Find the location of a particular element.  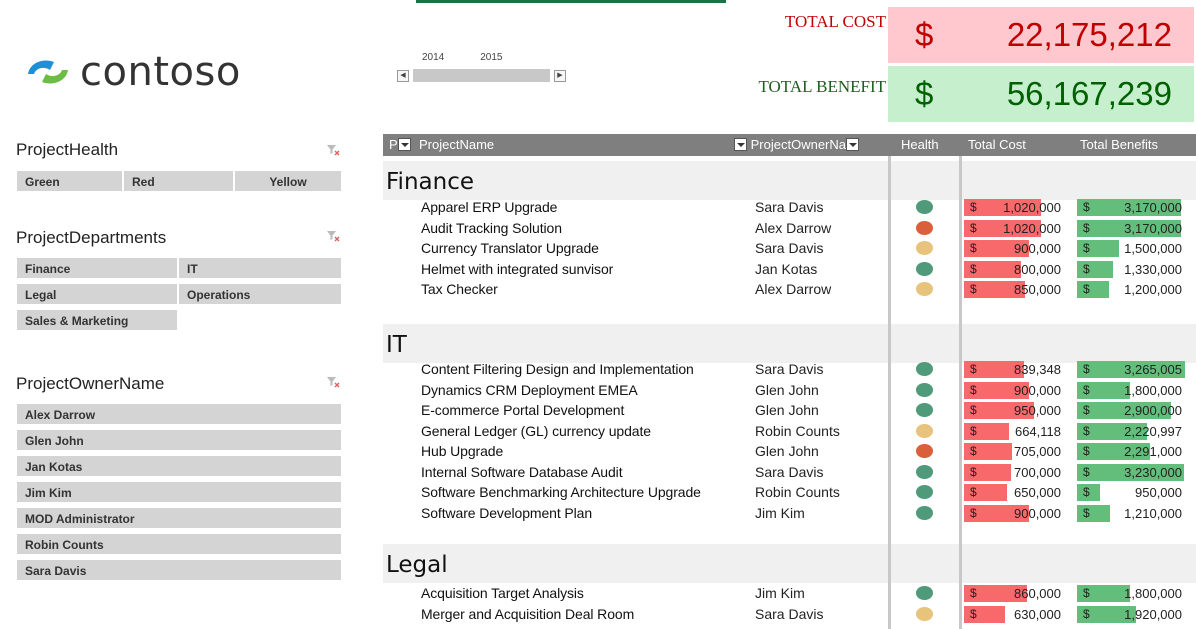

project-owner: Glen John is located at coordinates (787, 389).